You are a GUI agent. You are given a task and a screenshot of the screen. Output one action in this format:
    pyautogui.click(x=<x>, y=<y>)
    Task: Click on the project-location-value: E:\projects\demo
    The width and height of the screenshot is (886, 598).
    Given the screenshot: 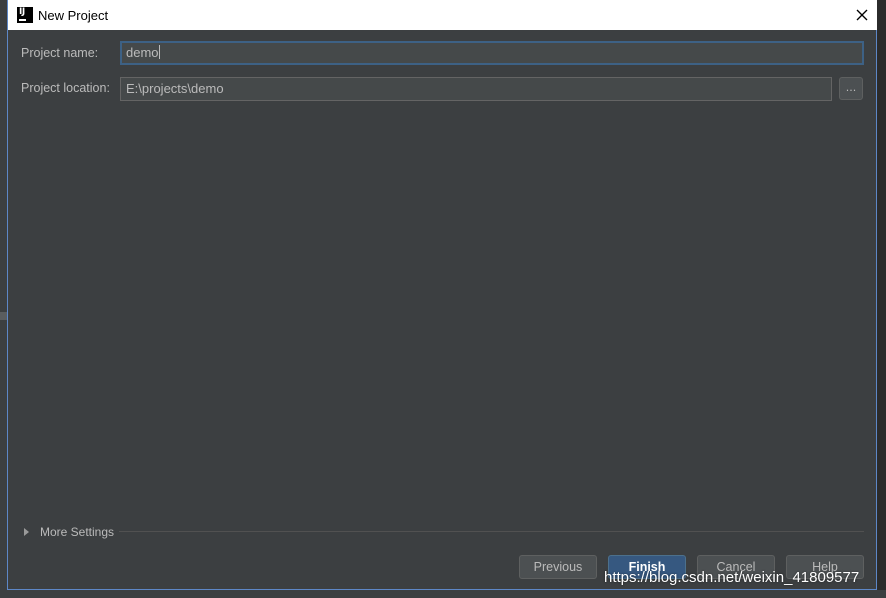 What is the action you would take?
    pyautogui.click(x=175, y=88)
    